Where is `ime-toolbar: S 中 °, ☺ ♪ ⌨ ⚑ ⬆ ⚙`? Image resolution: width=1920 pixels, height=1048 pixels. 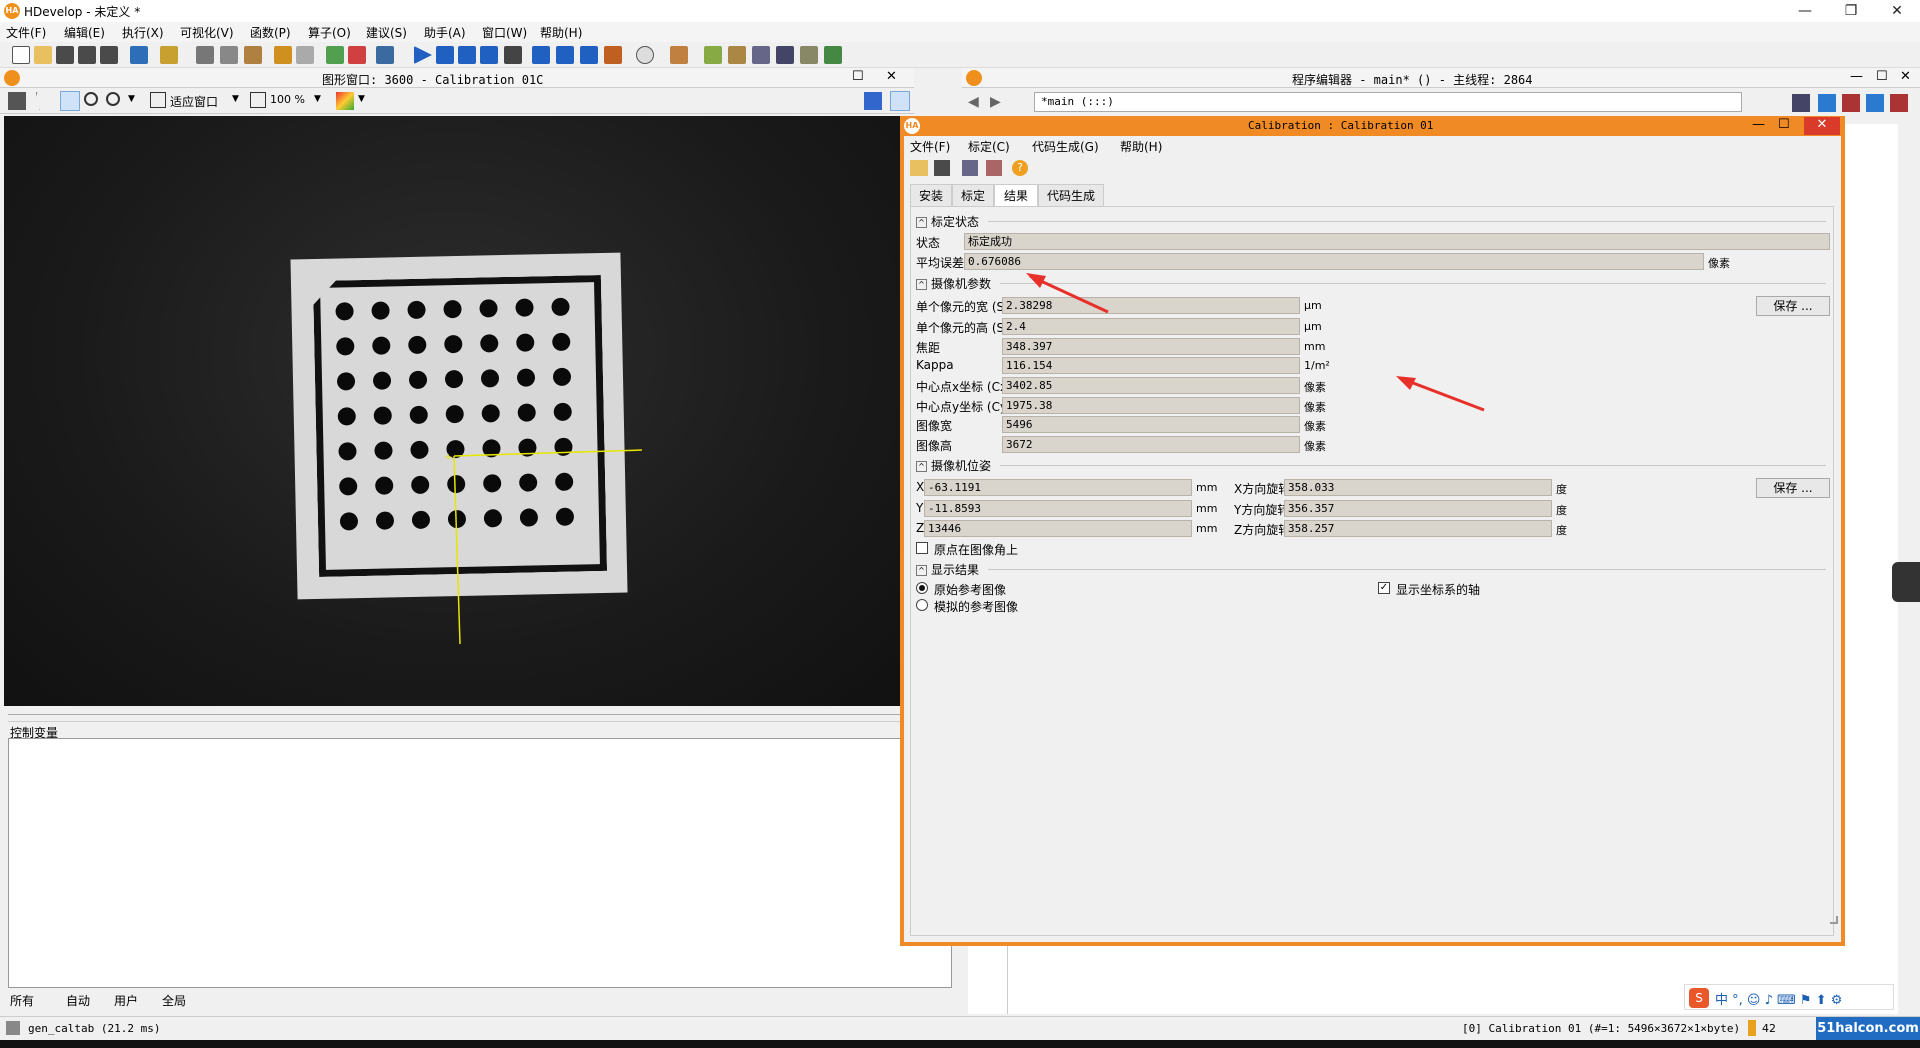 ime-toolbar: S 中 °, ☺ ♪ ⌨ ⚑ ⬆ ⚙ is located at coordinates (1789, 997).